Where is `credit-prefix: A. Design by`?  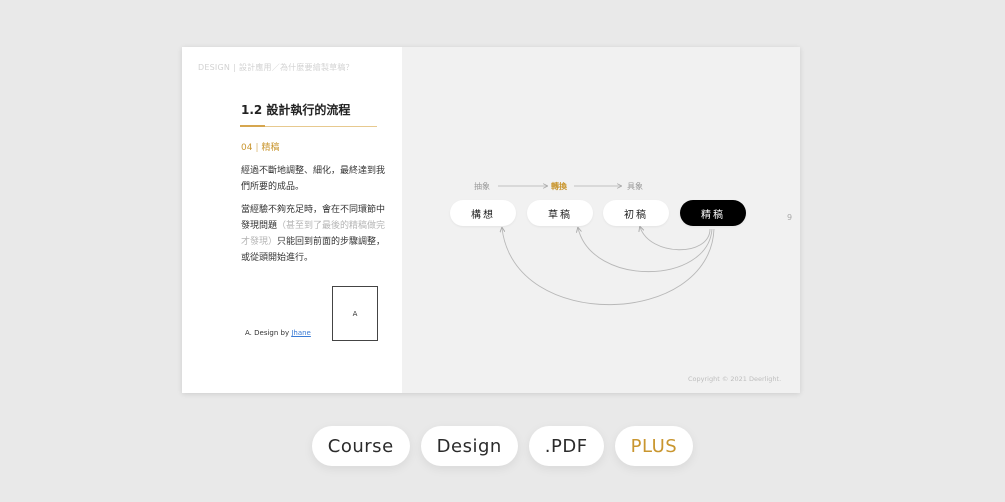 credit-prefix: A. Design by is located at coordinates (268, 333).